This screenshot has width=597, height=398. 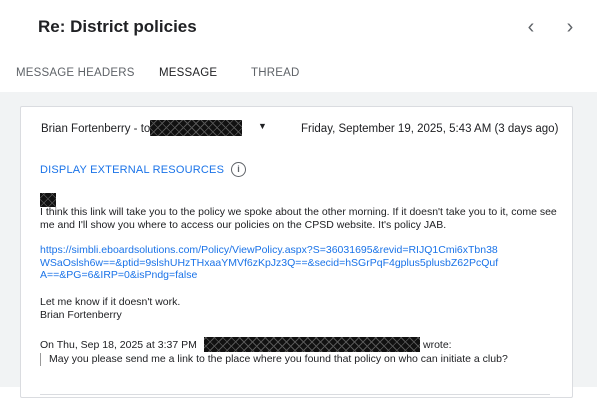 I want to click on tab-thread: THREAD, so click(x=275, y=73).